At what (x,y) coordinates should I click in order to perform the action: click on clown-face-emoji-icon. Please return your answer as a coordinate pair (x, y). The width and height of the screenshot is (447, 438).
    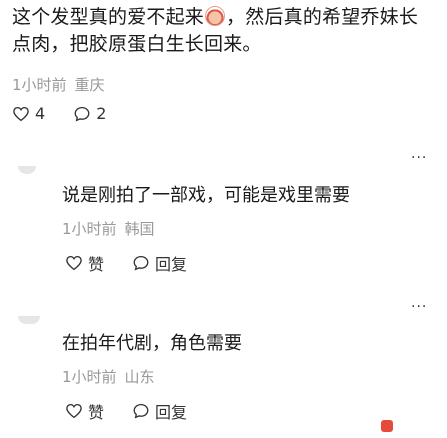
    Looking at the image, I should click on (215, 16).